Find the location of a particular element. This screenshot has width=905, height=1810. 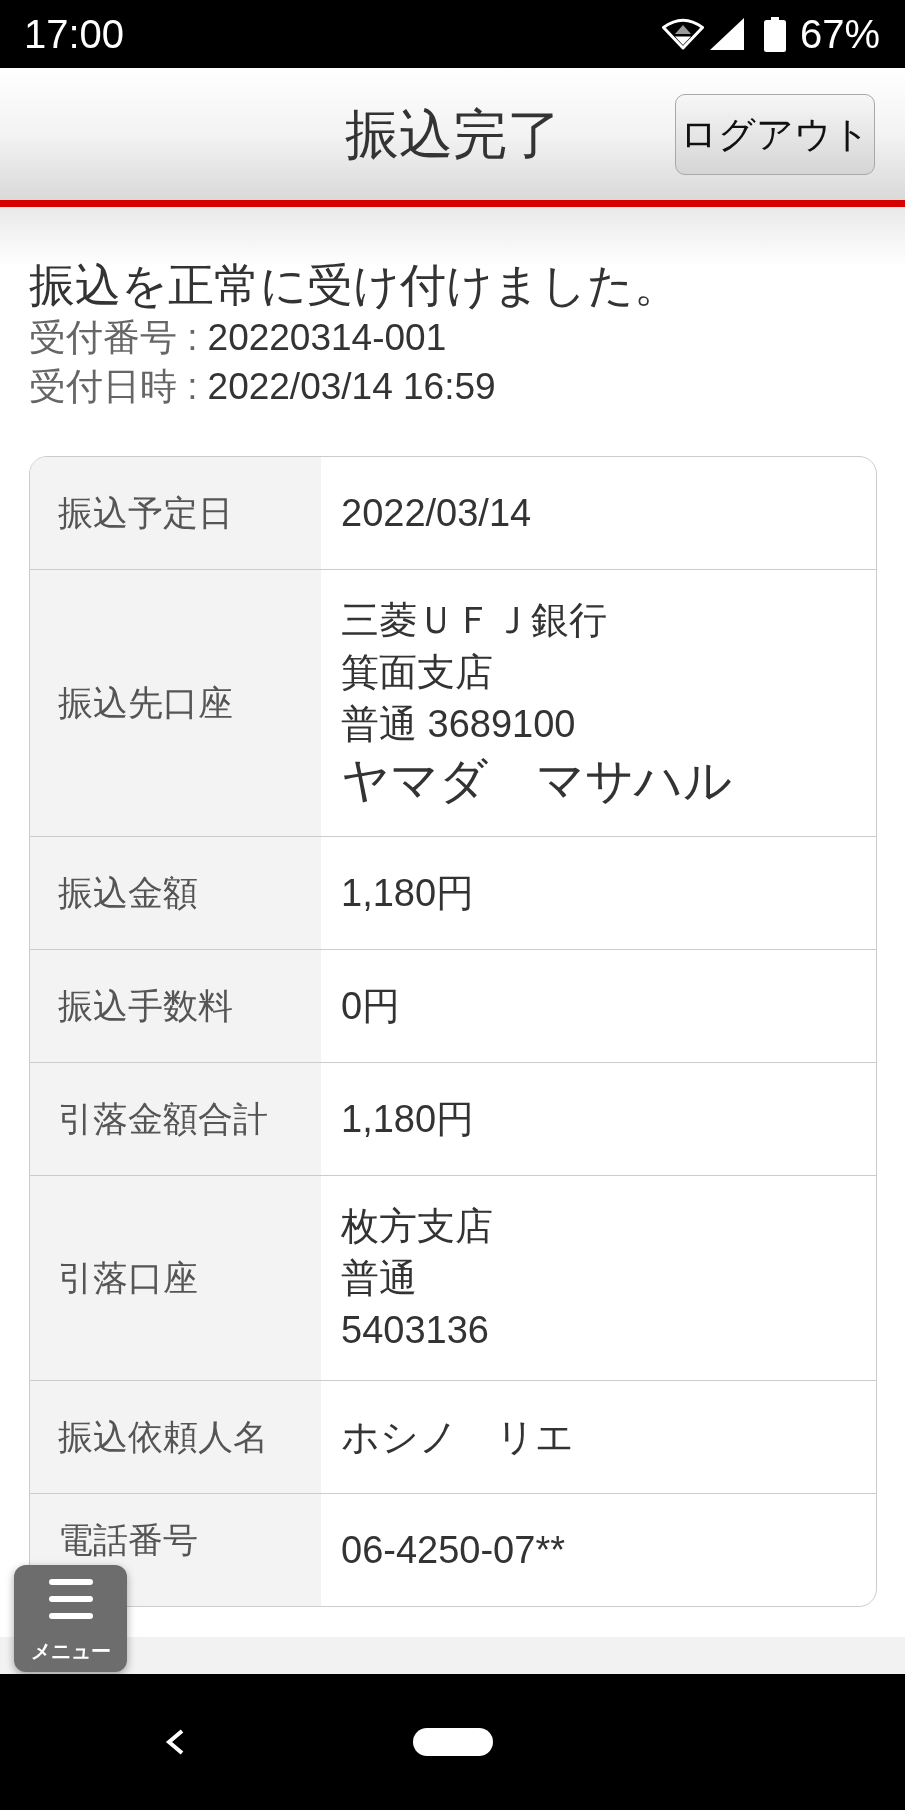

receipt-label: 受付日時 : is located at coordinates (113, 386).